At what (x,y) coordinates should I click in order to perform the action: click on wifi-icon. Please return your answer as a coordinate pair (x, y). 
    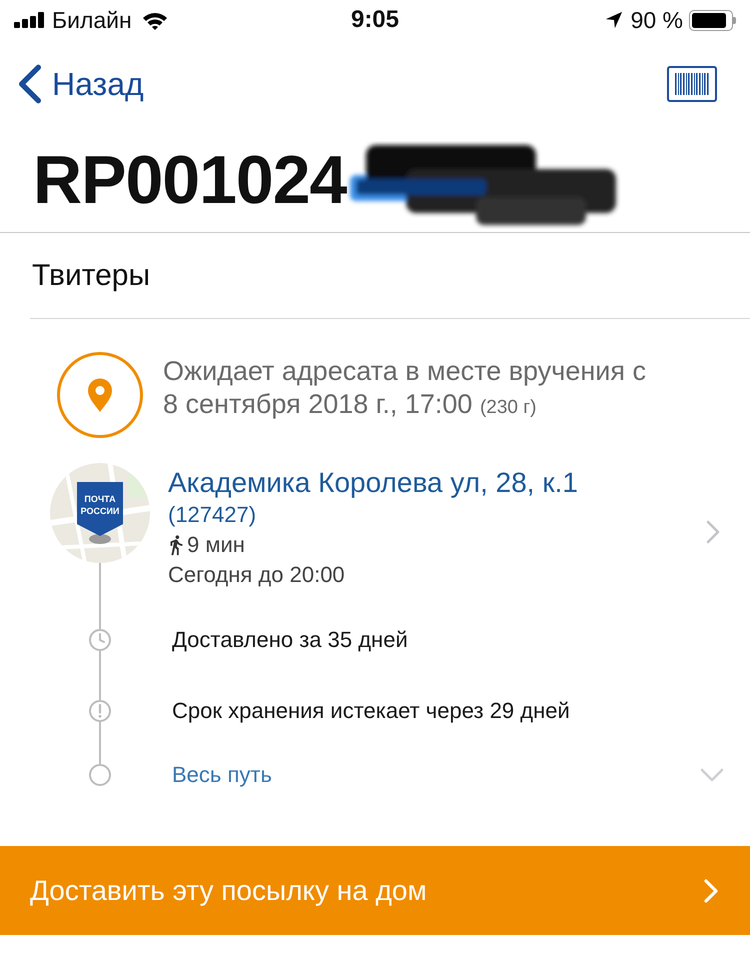
    Looking at the image, I should click on (155, 20).